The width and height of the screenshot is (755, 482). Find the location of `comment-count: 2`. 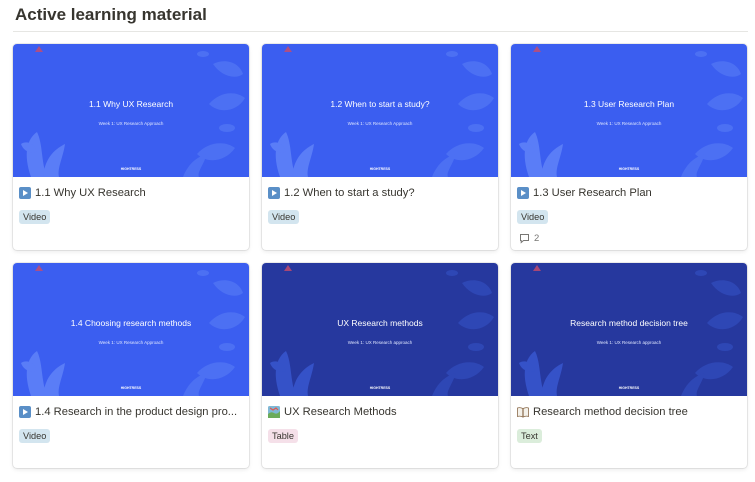

comment-count: 2 is located at coordinates (529, 238).